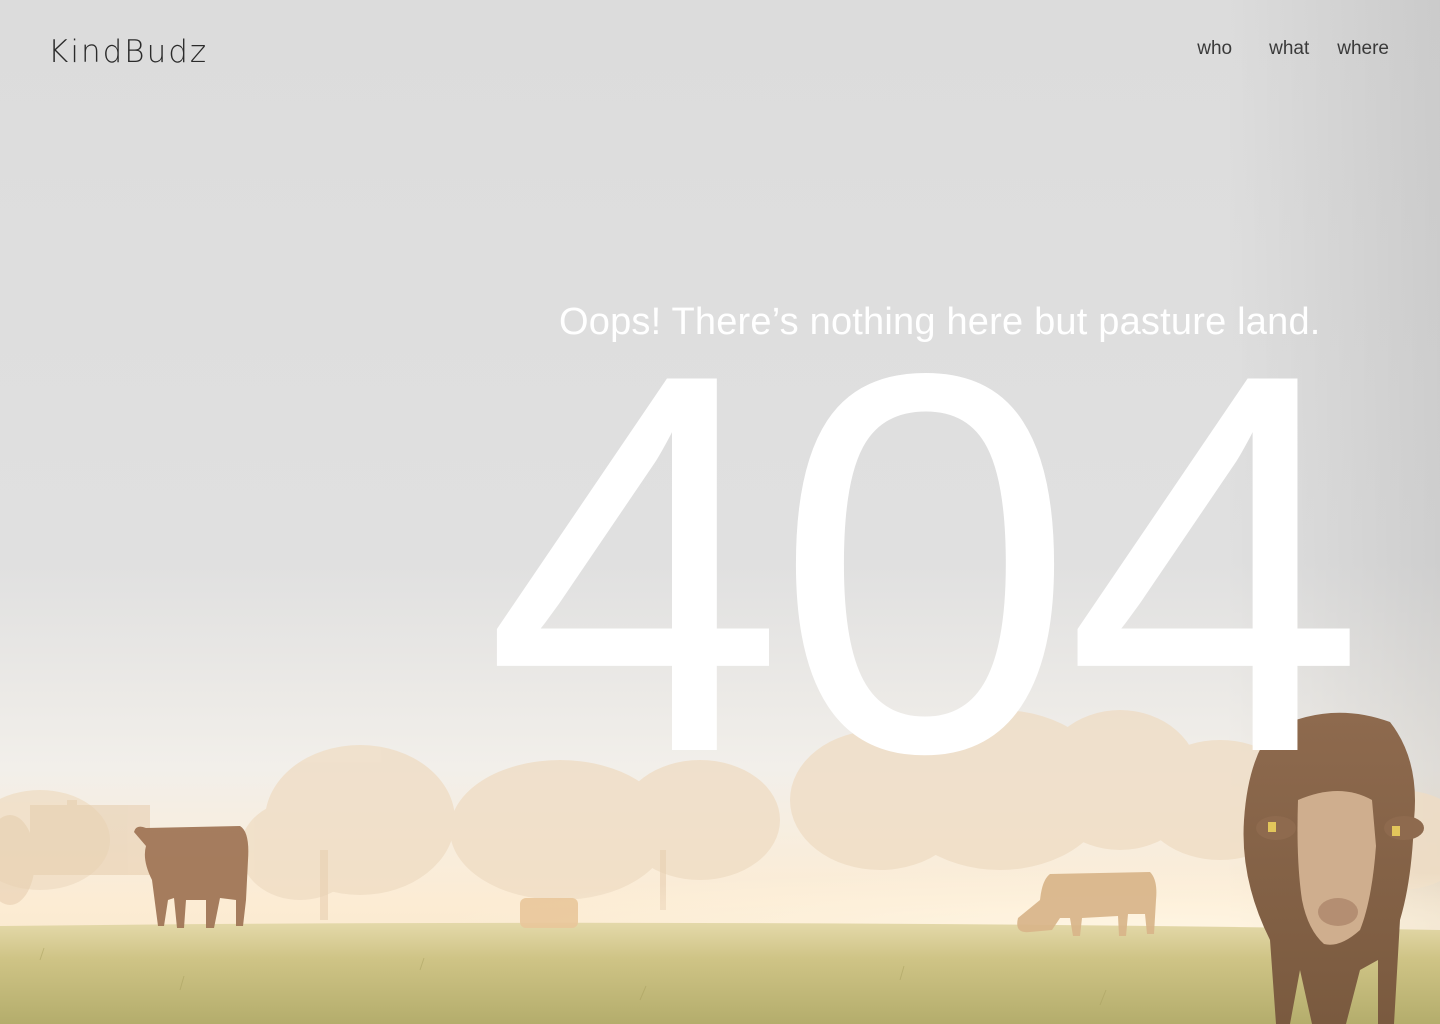  I want to click on site-header: KindBudz who what where, so click(720, 50).